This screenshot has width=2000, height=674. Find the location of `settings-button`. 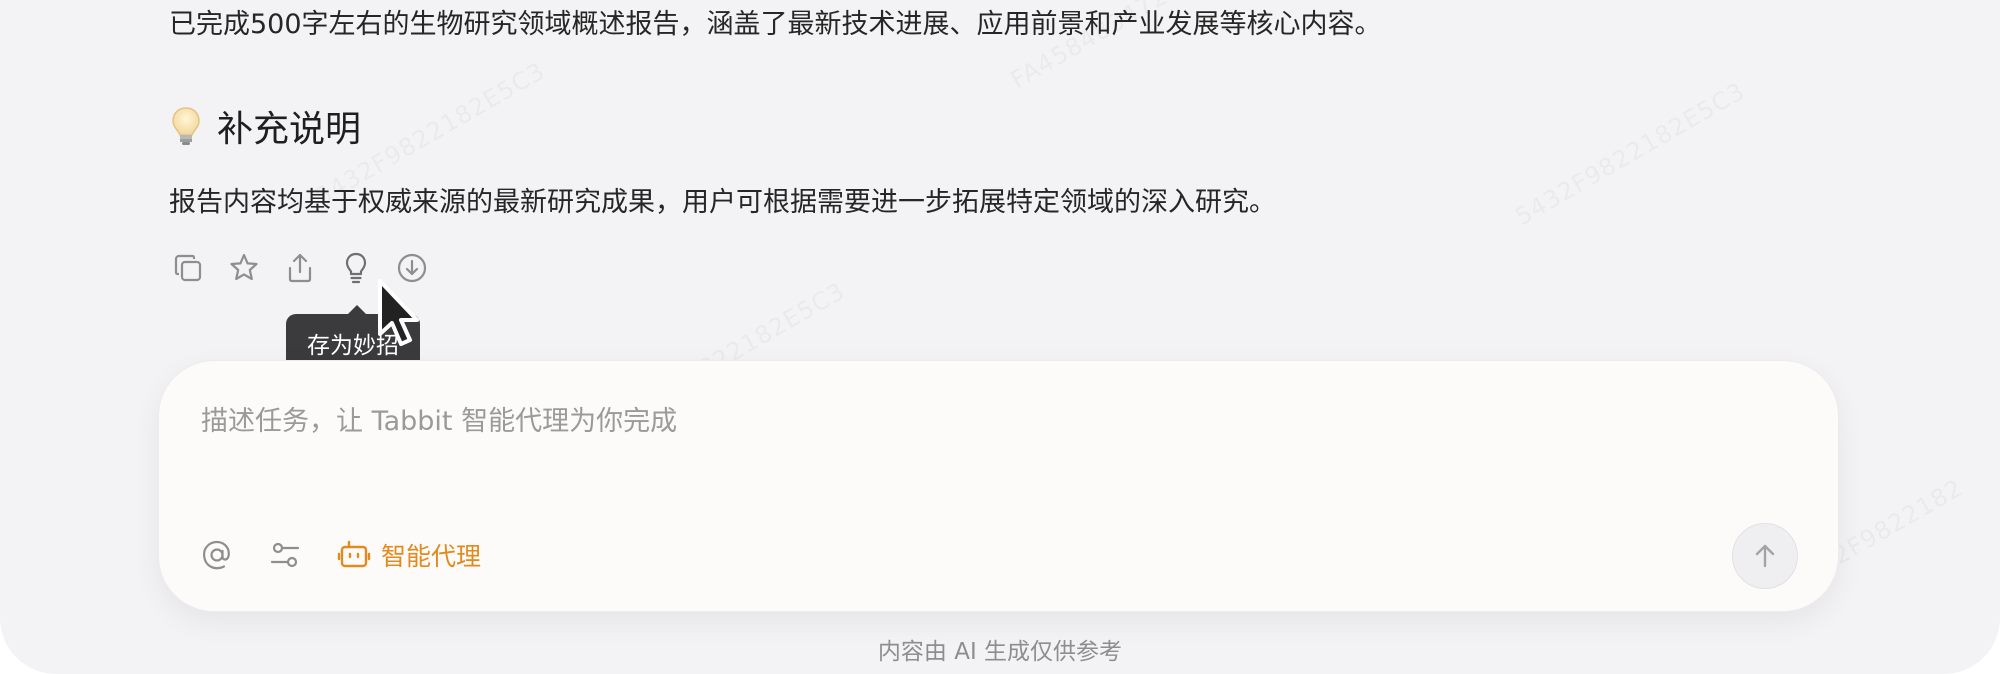

settings-button is located at coordinates (285, 555).